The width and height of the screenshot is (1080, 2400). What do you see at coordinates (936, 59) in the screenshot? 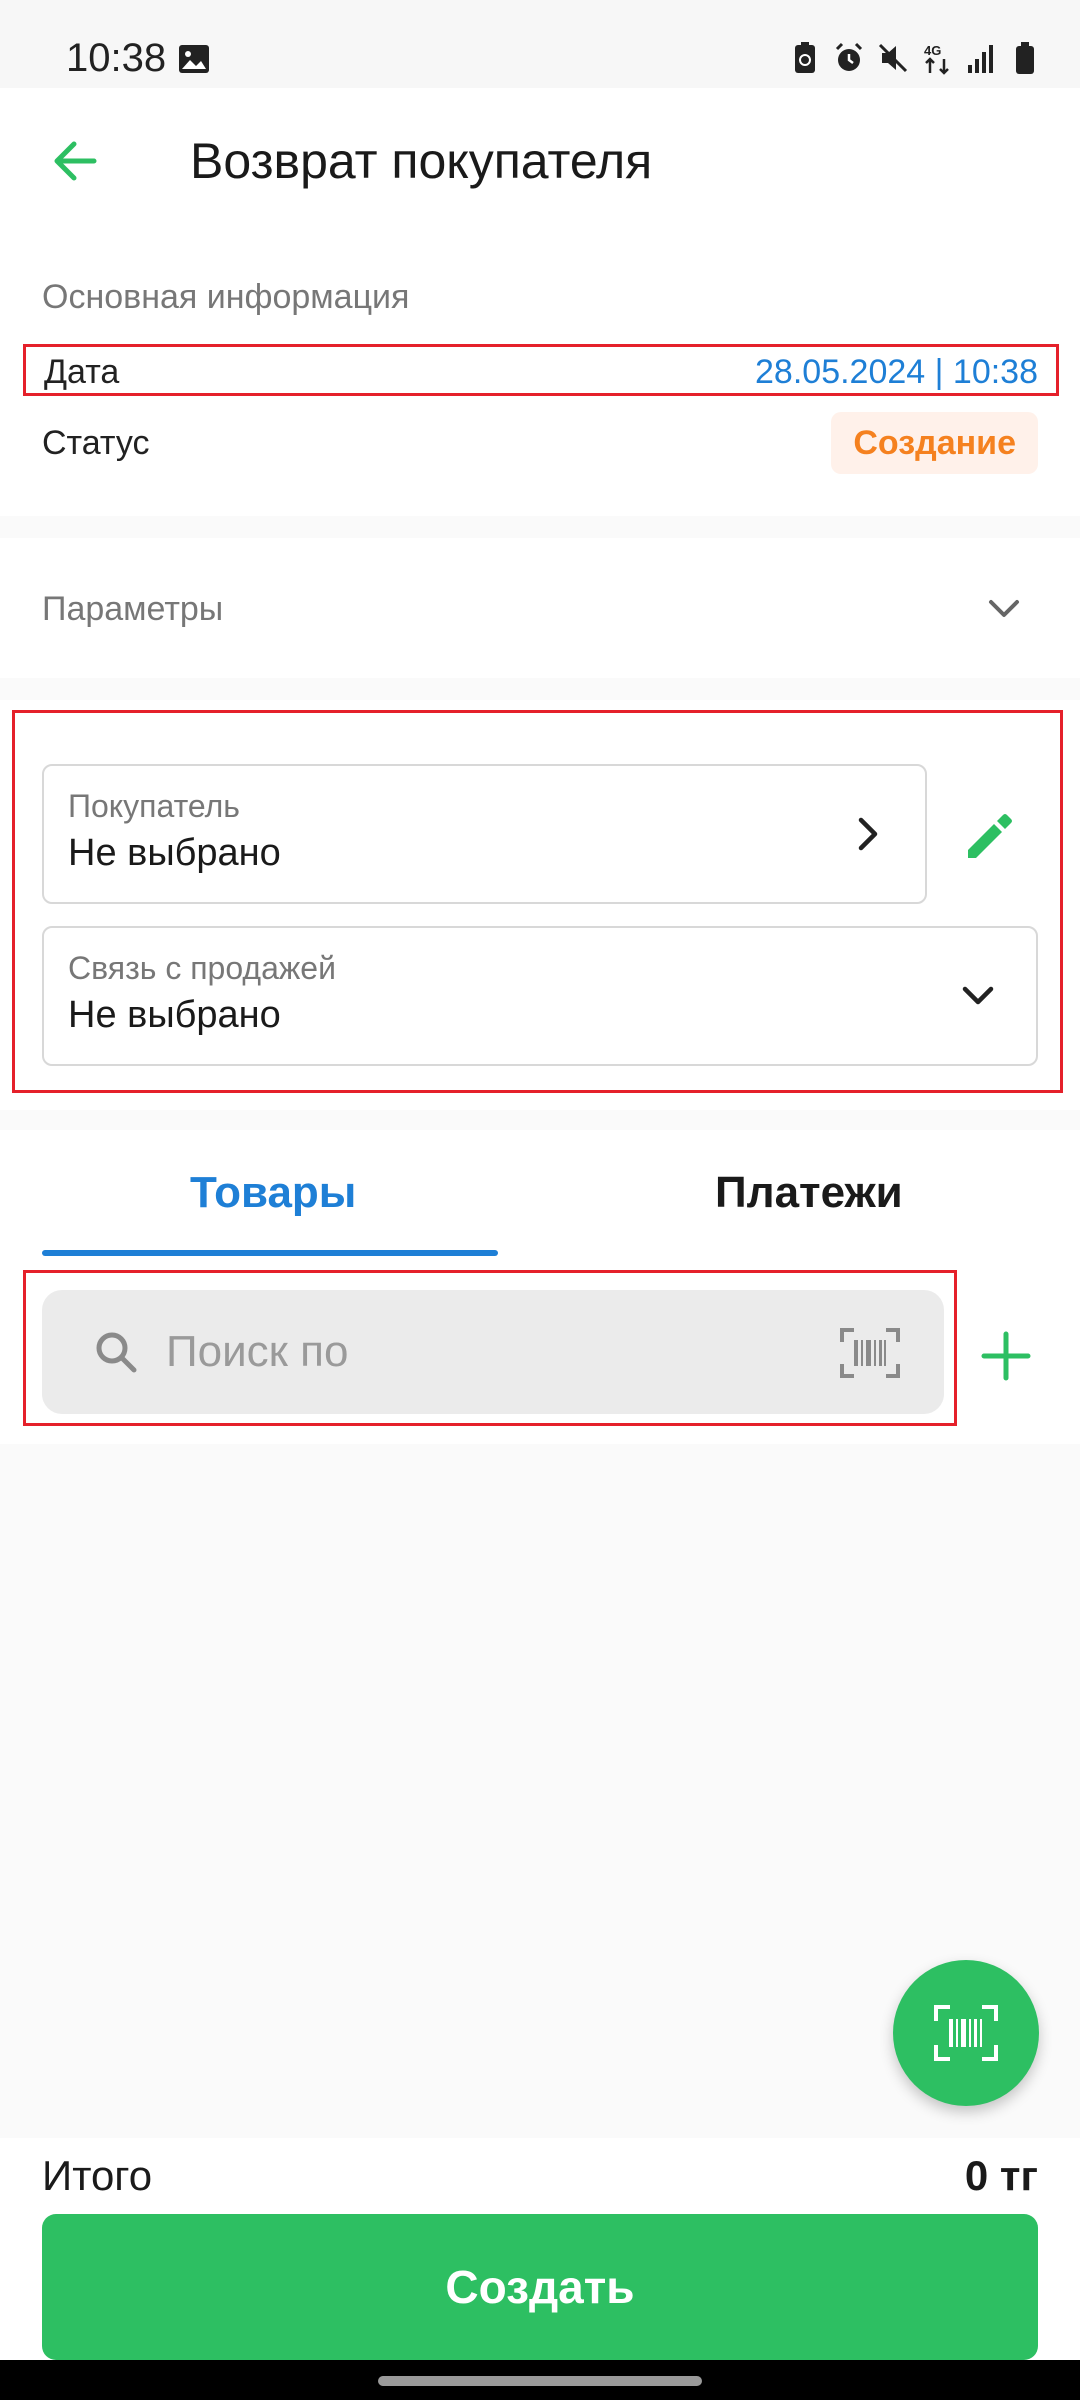
I see `network-4g-icon: 4G` at bounding box center [936, 59].